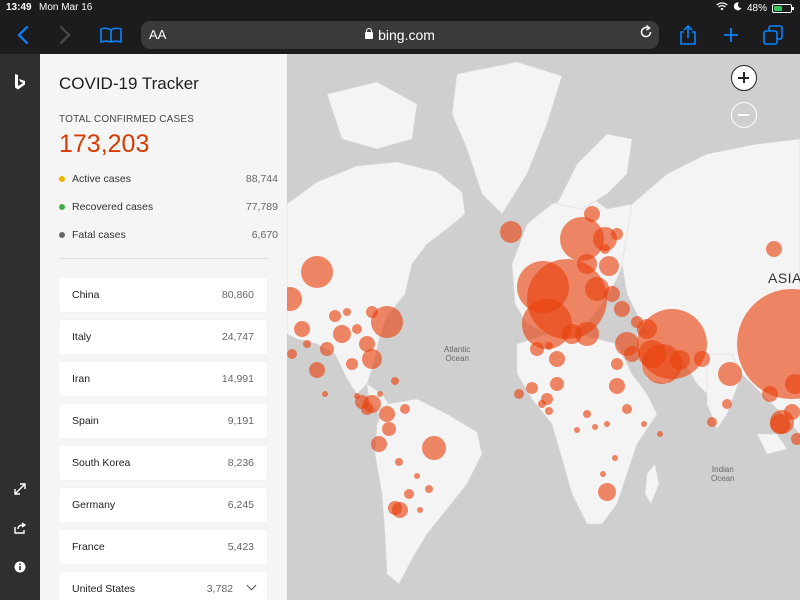 The height and width of the screenshot is (600, 800). I want to click on country-card-china: China 80,860, so click(163, 295).